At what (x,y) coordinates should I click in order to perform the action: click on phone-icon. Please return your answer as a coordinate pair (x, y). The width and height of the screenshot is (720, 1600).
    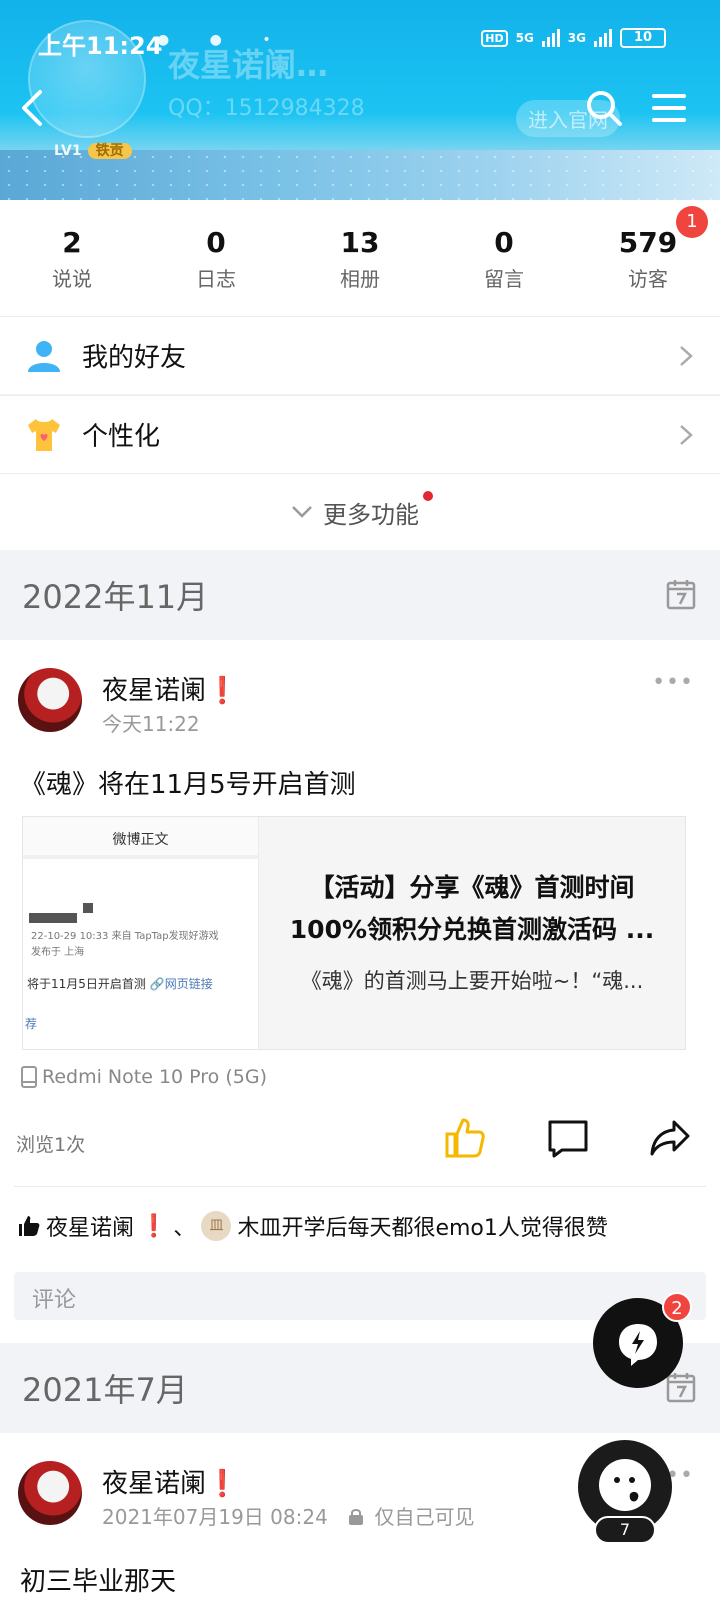
    Looking at the image, I should click on (29, 1077).